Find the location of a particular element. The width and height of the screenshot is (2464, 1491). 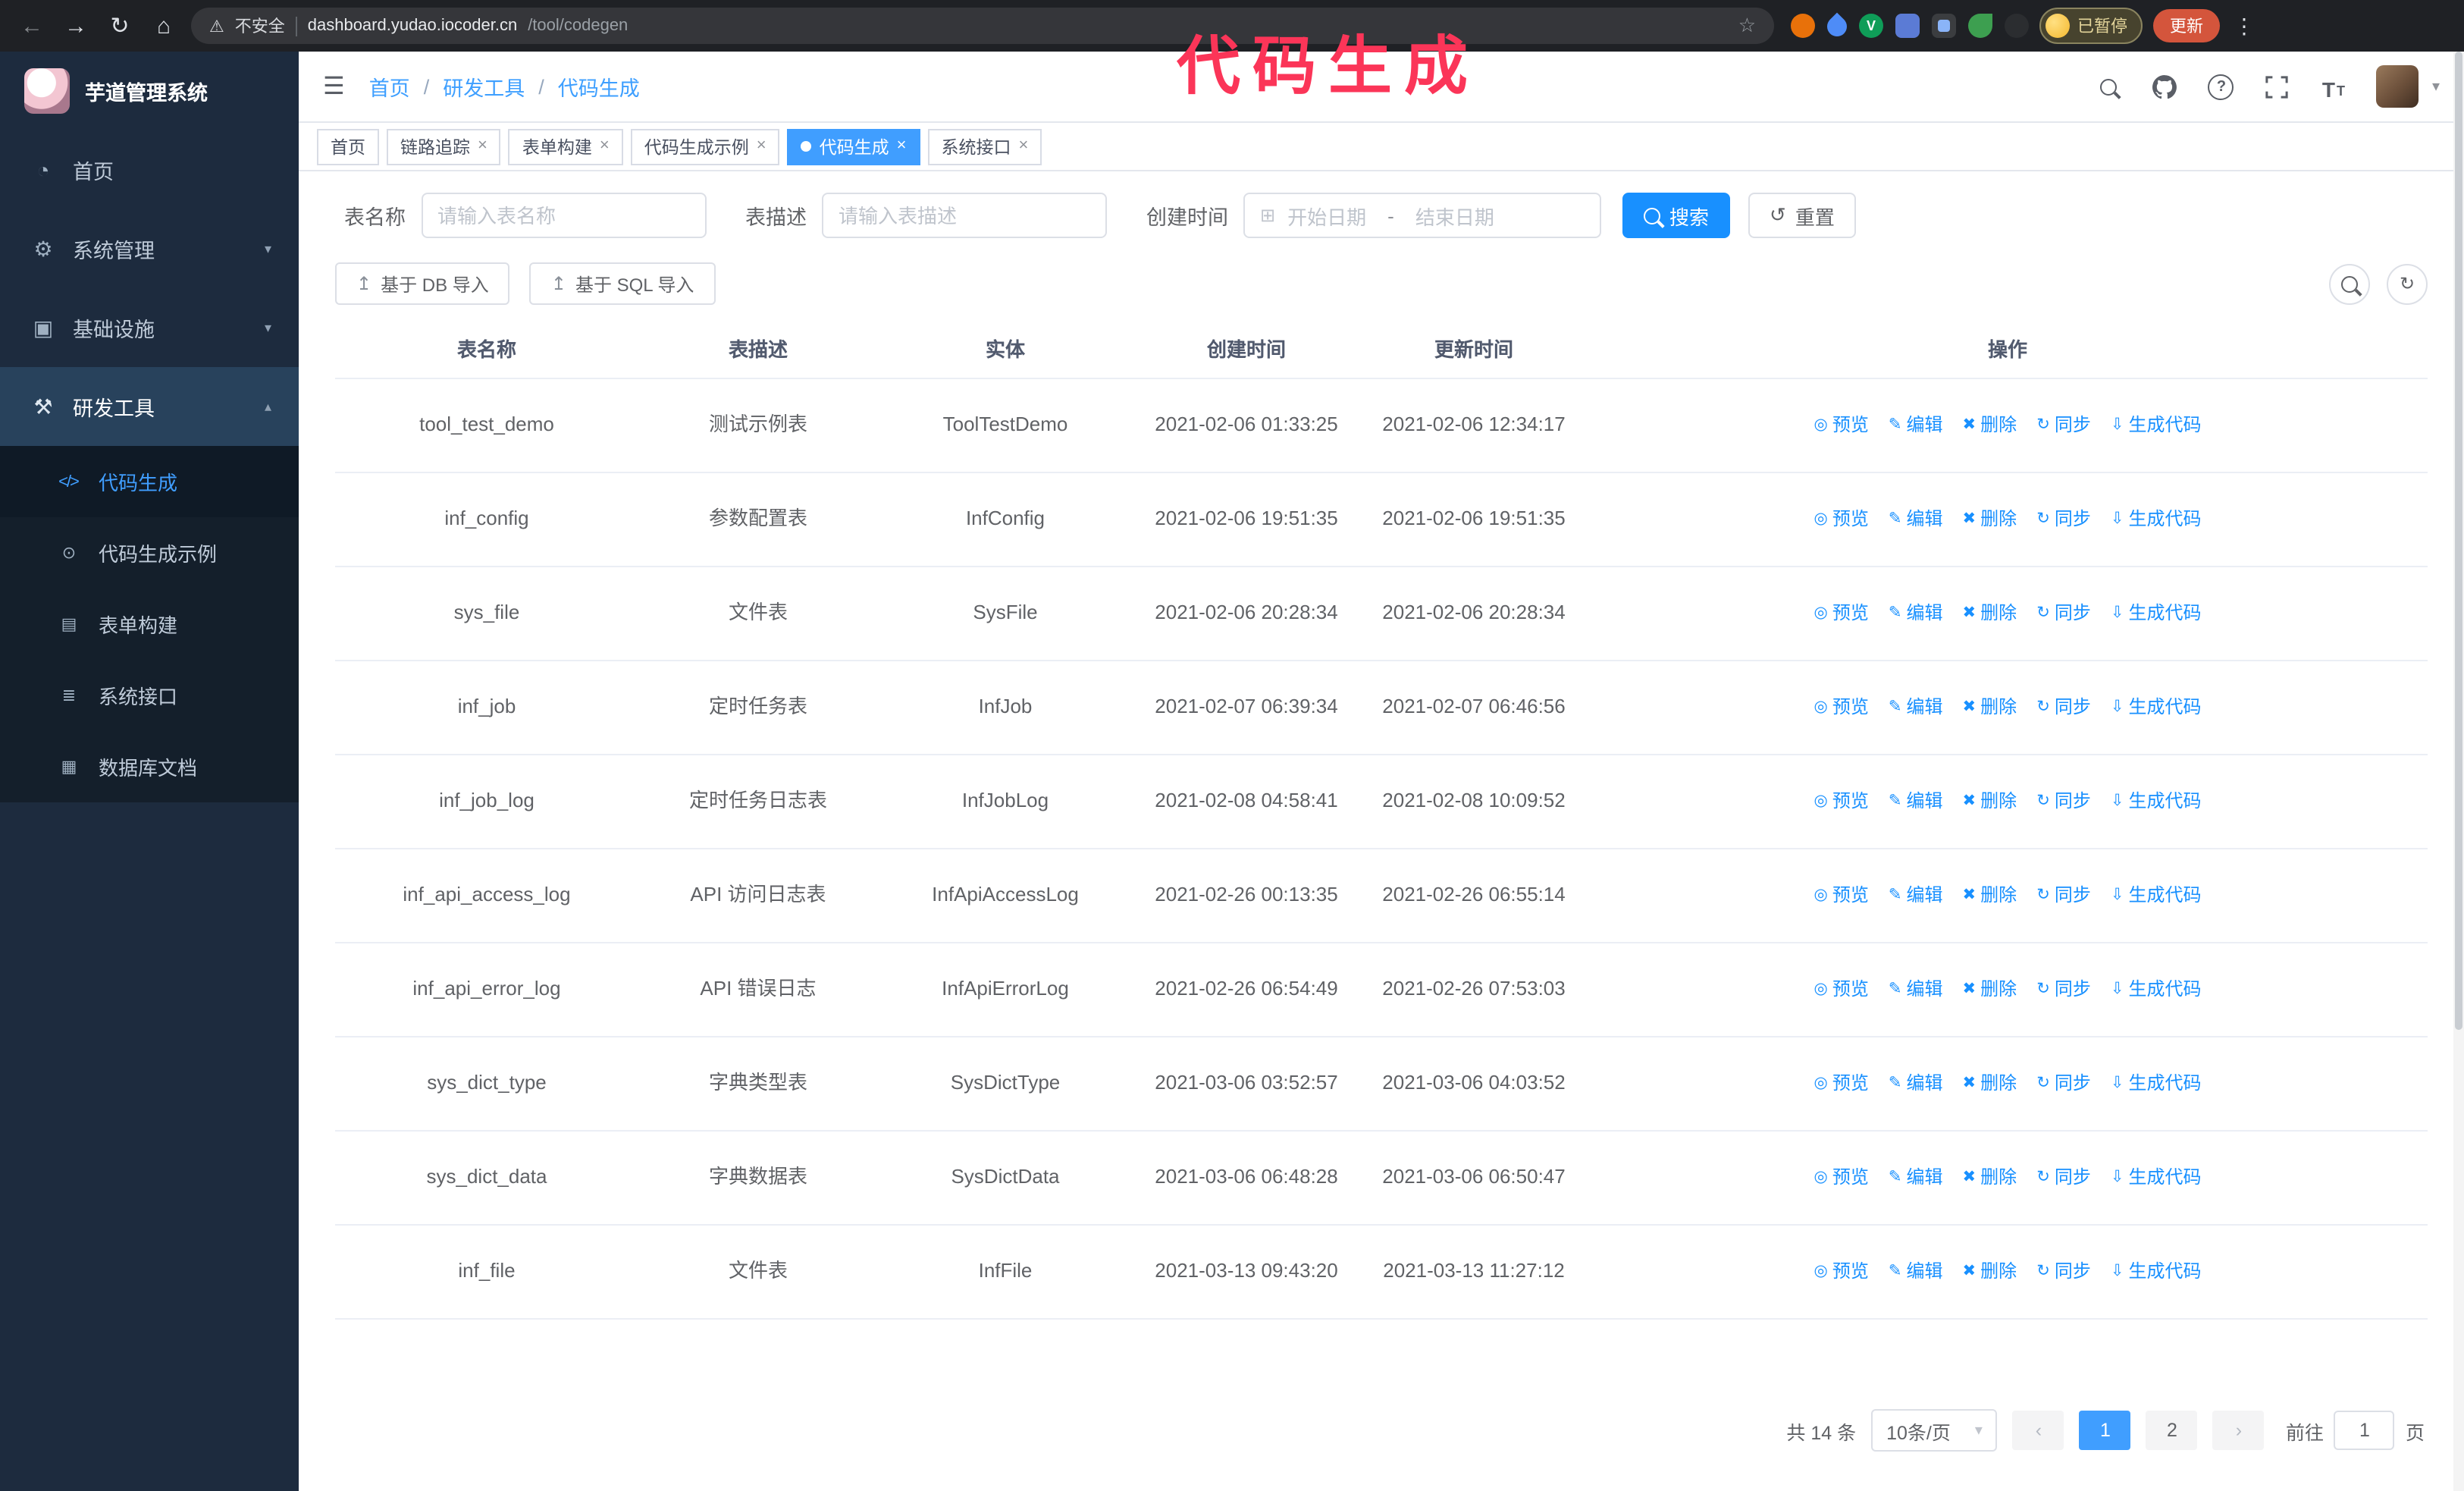

profile-paused-badge: 已暂停 is located at coordinates (2091, 26).